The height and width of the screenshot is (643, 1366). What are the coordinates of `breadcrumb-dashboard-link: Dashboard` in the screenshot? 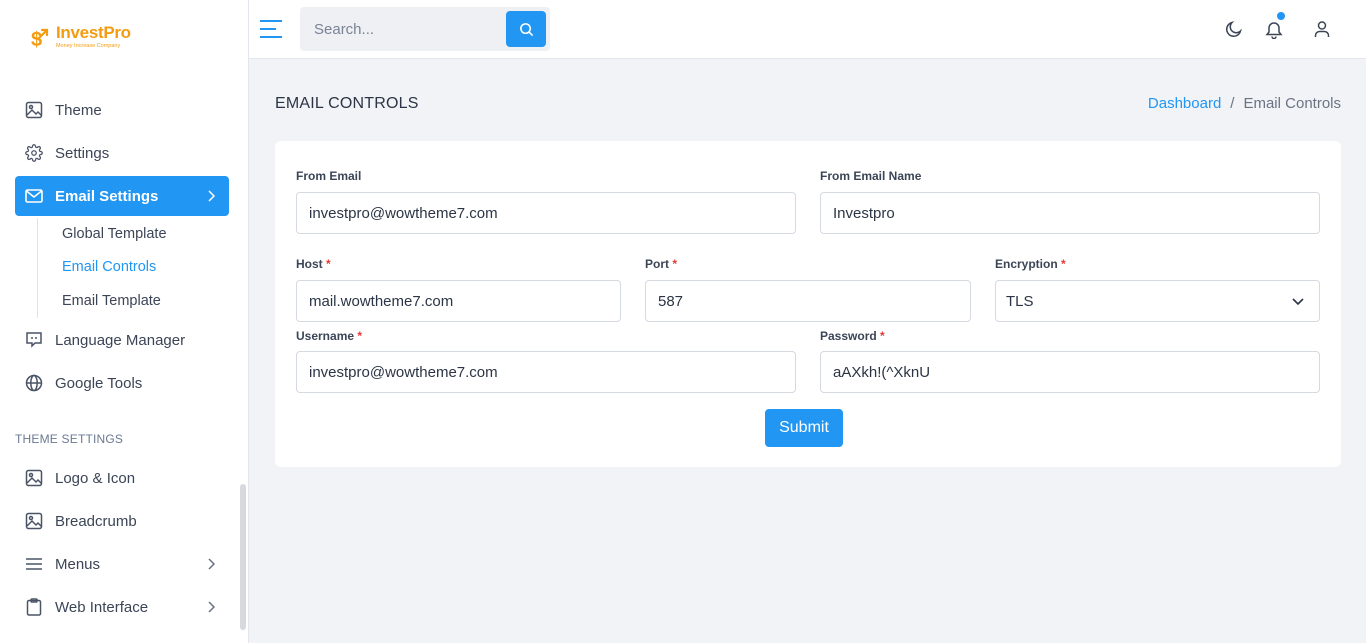 It's located at (1184, 103).